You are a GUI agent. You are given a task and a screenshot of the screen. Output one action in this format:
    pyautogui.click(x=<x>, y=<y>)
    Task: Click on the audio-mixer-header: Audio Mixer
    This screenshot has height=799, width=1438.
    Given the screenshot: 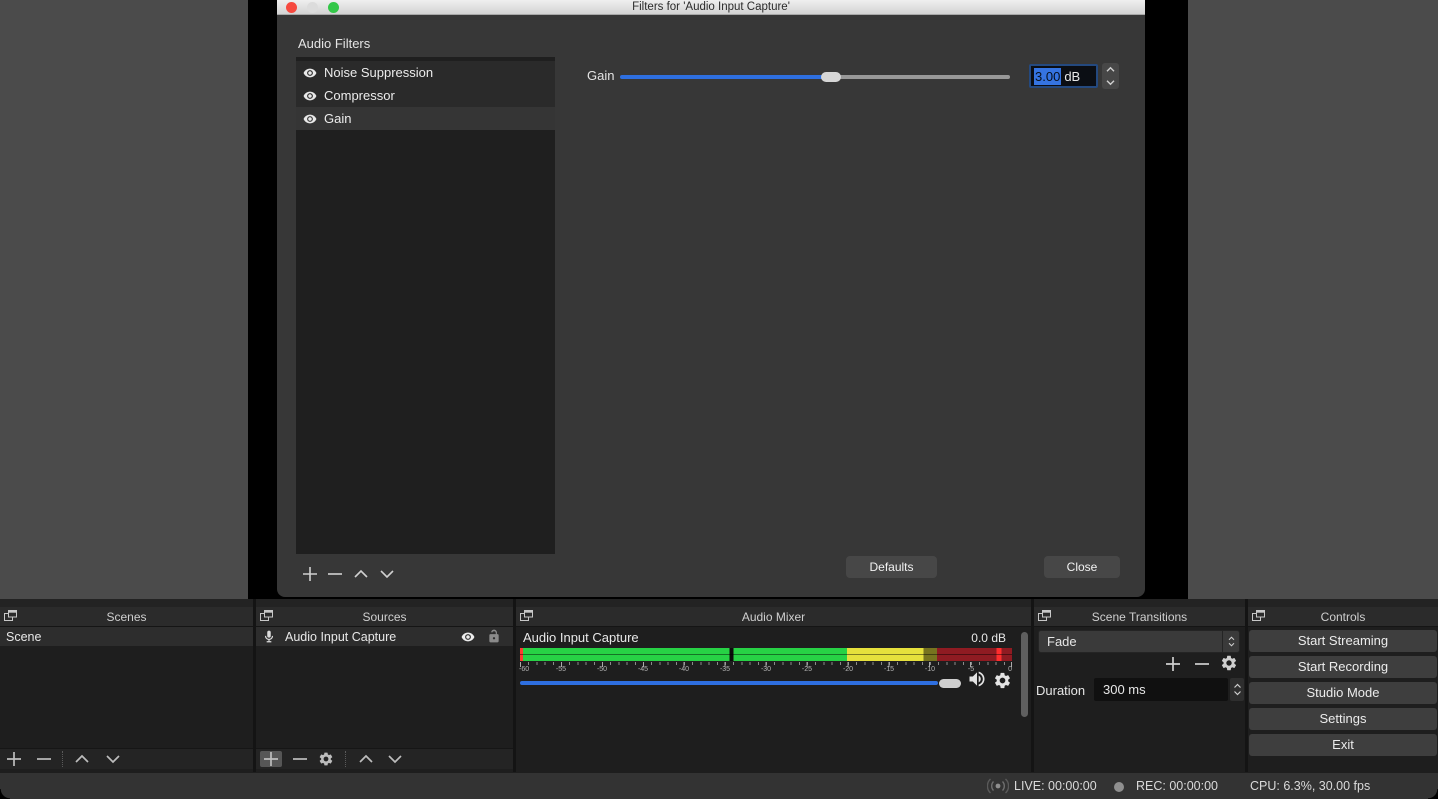 What is the action you would take?
    pyautogui.click(x=773, y=617)
    